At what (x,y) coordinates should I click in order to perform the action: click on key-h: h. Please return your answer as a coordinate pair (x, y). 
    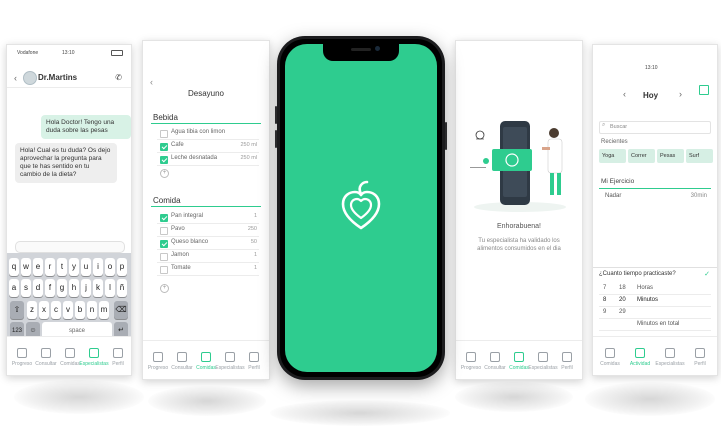
    Looking at the image, I should click on (74, 288).